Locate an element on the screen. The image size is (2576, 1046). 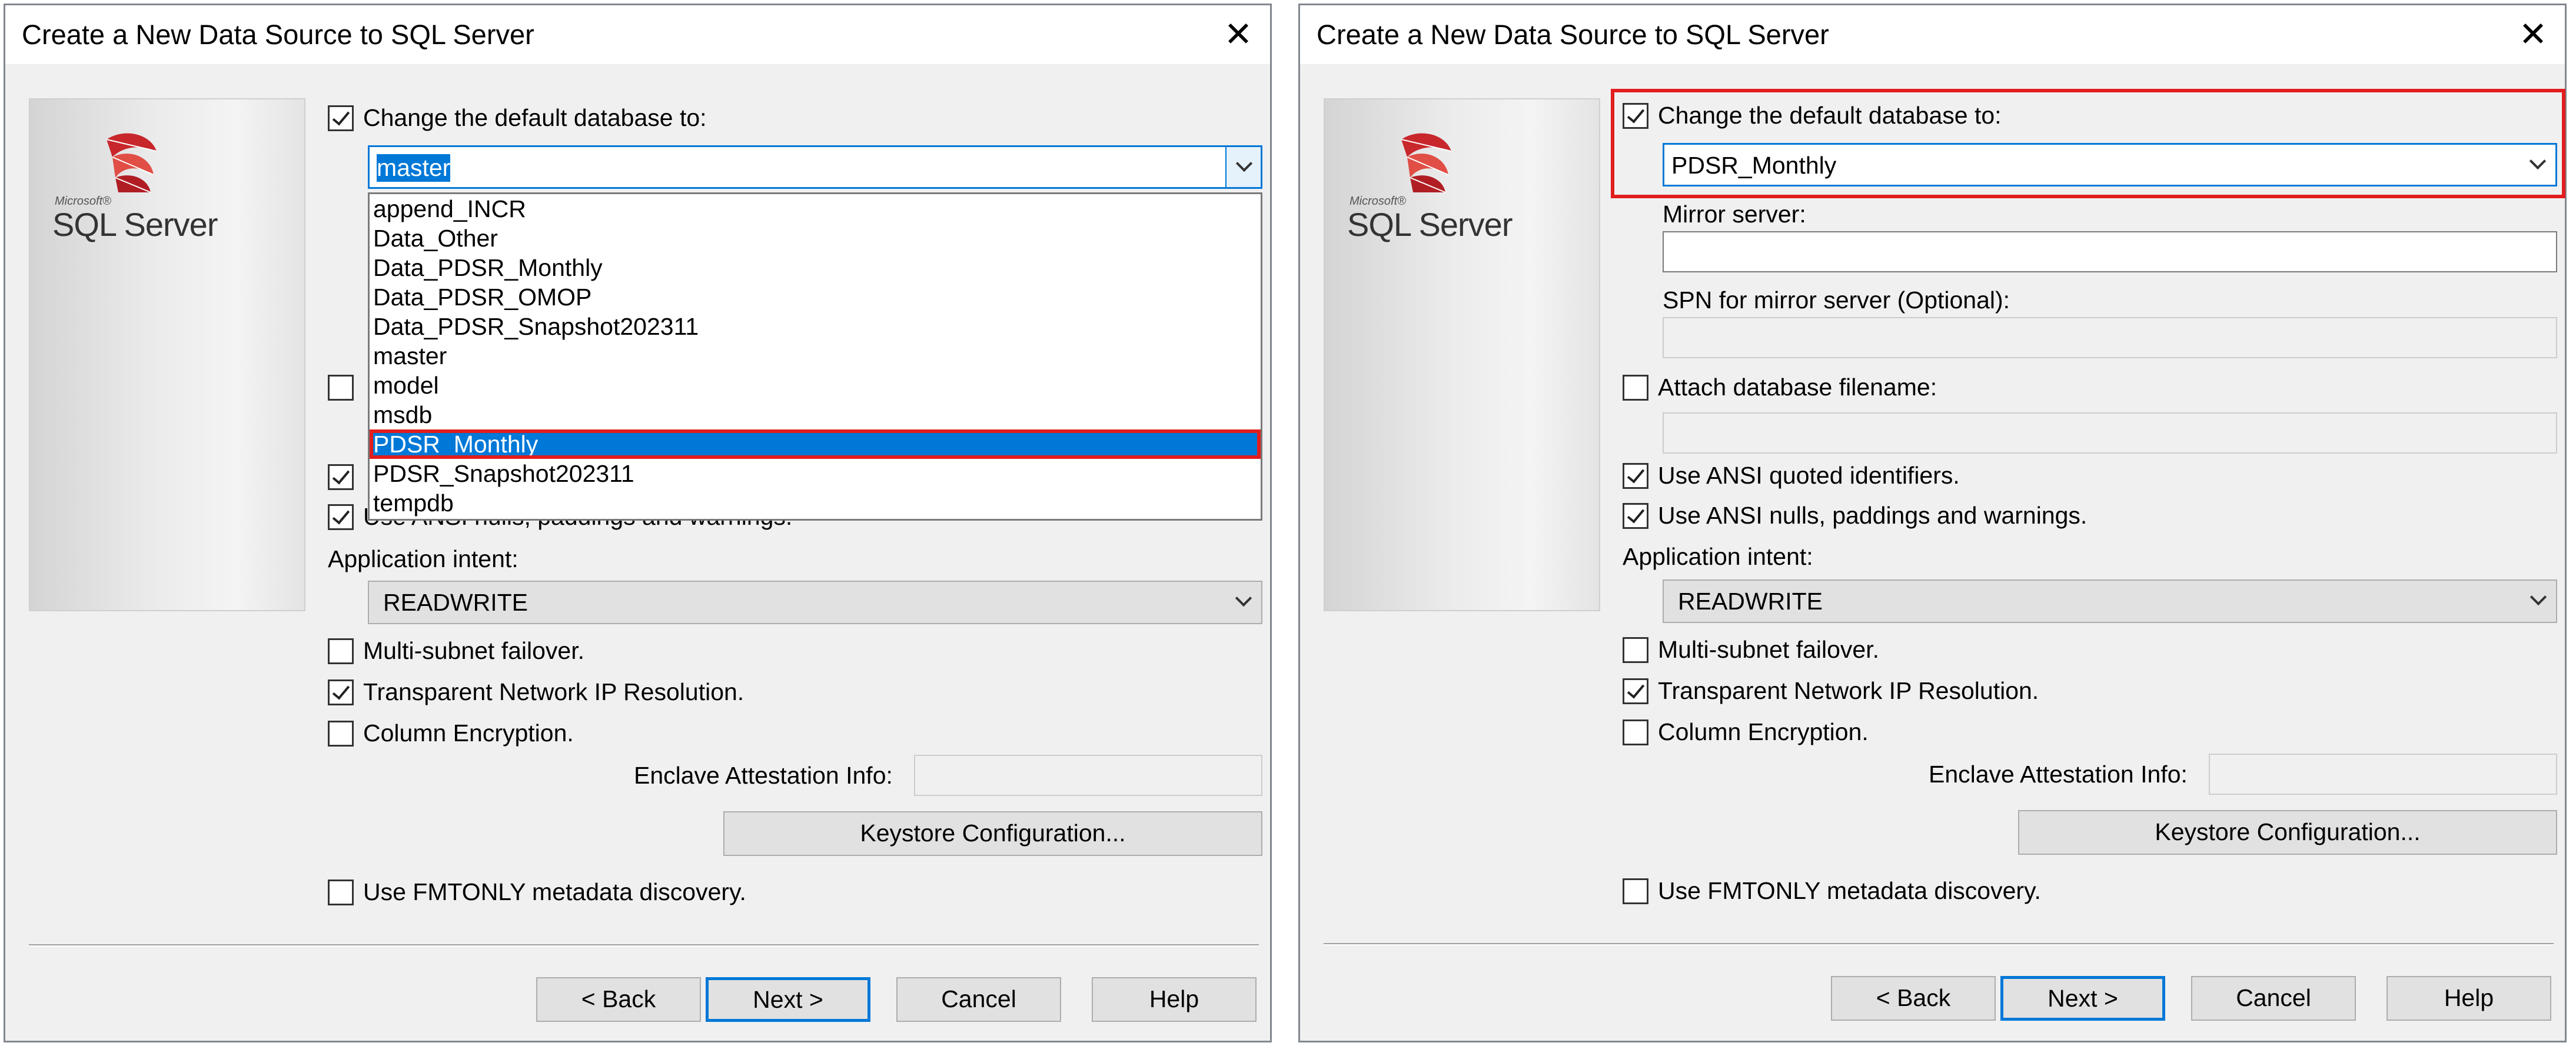
dropdown-option: append_INCR is located at coordinates (815, 209).